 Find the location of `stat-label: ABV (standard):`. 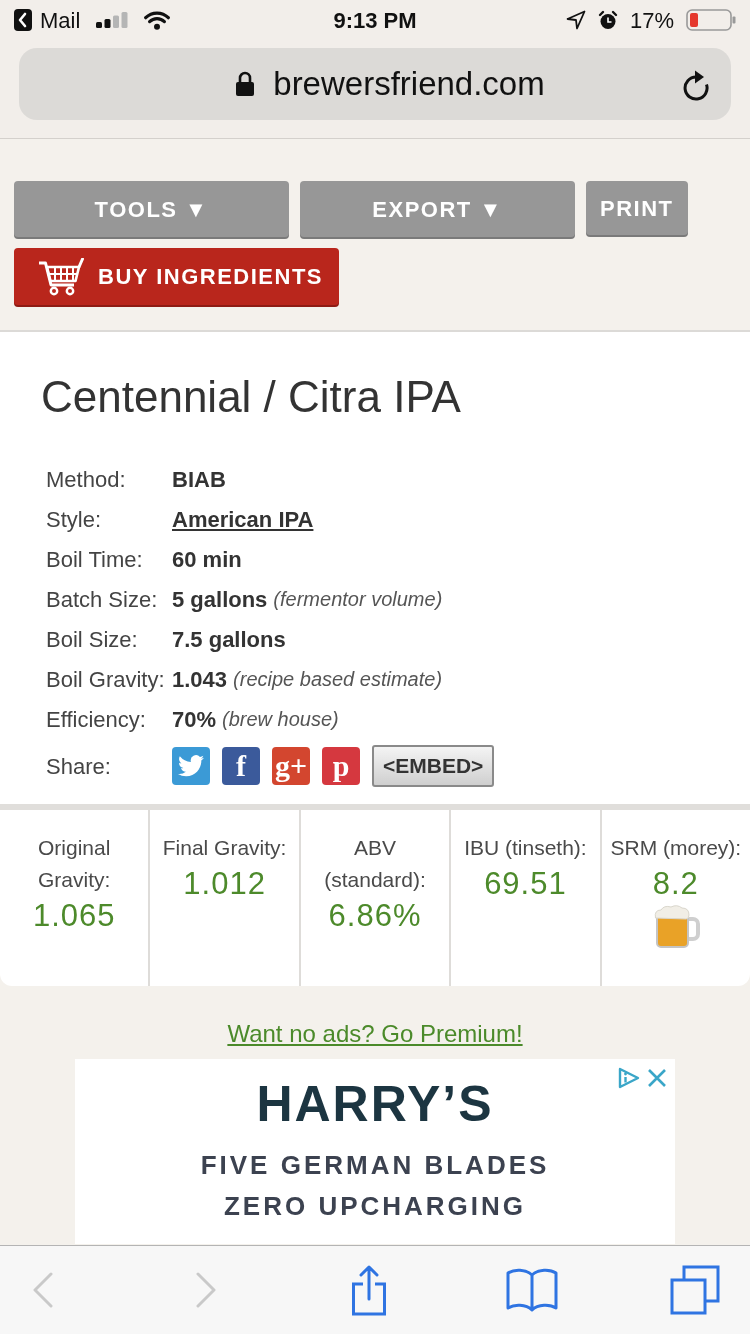

stat-label: ABV (standard): is located at coordinates (375, 864).